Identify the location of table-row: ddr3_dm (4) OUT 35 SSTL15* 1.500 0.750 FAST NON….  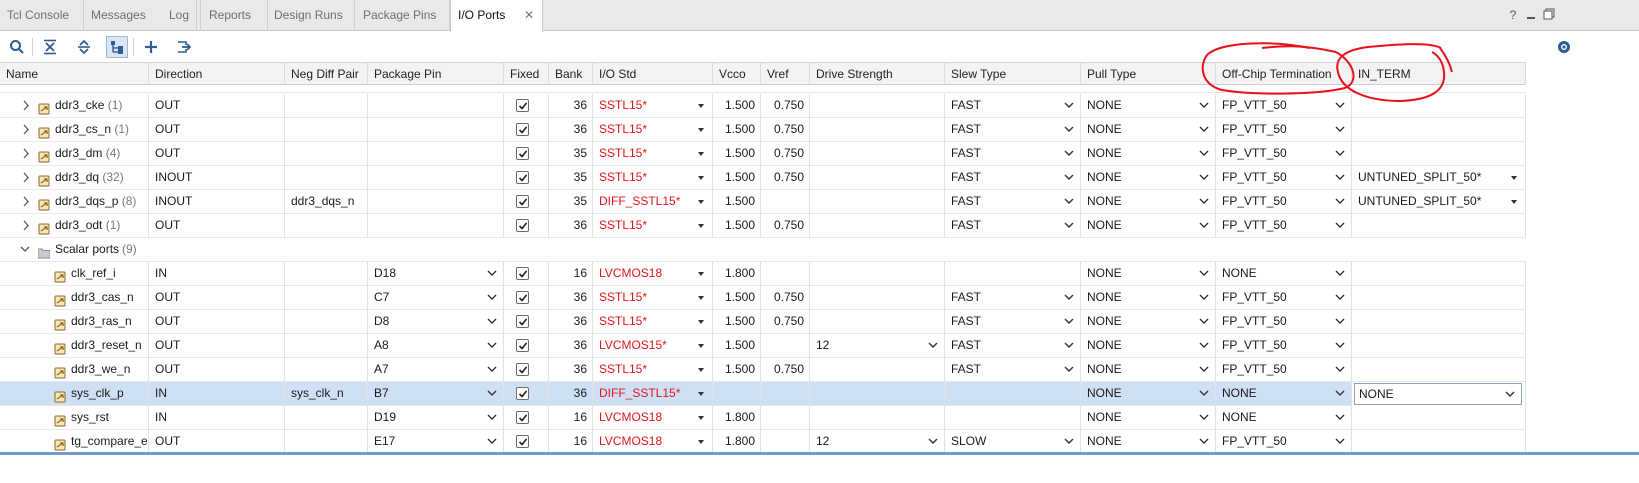
(763, 154).